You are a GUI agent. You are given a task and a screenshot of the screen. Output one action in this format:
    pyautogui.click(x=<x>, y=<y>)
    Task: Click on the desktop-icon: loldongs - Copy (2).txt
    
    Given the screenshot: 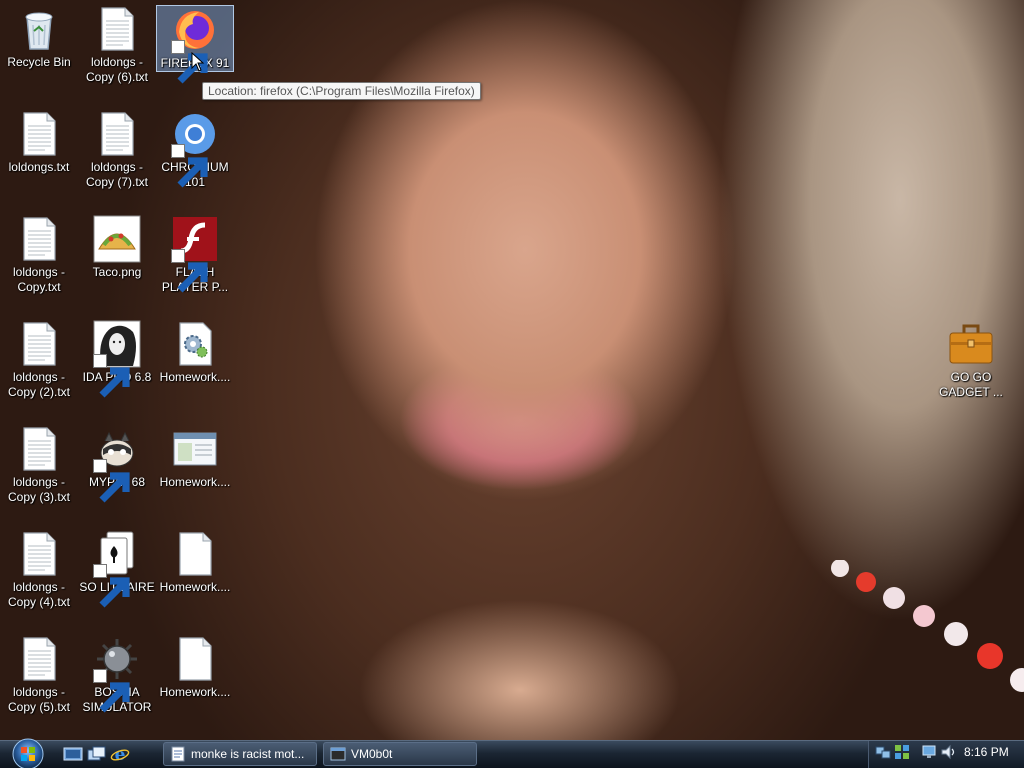 What is the action you would take?
    pyautogui.click(x=39, y=360)
    